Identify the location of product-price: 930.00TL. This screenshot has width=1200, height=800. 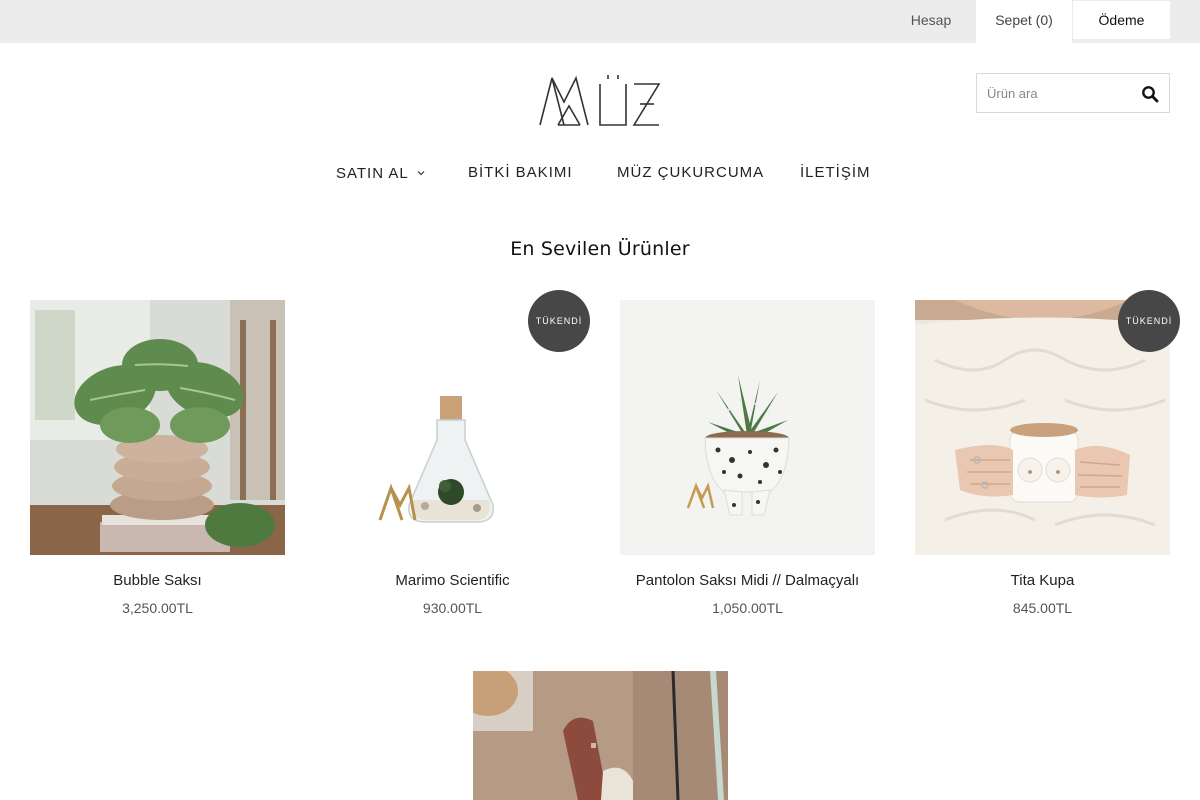
(452, 608).